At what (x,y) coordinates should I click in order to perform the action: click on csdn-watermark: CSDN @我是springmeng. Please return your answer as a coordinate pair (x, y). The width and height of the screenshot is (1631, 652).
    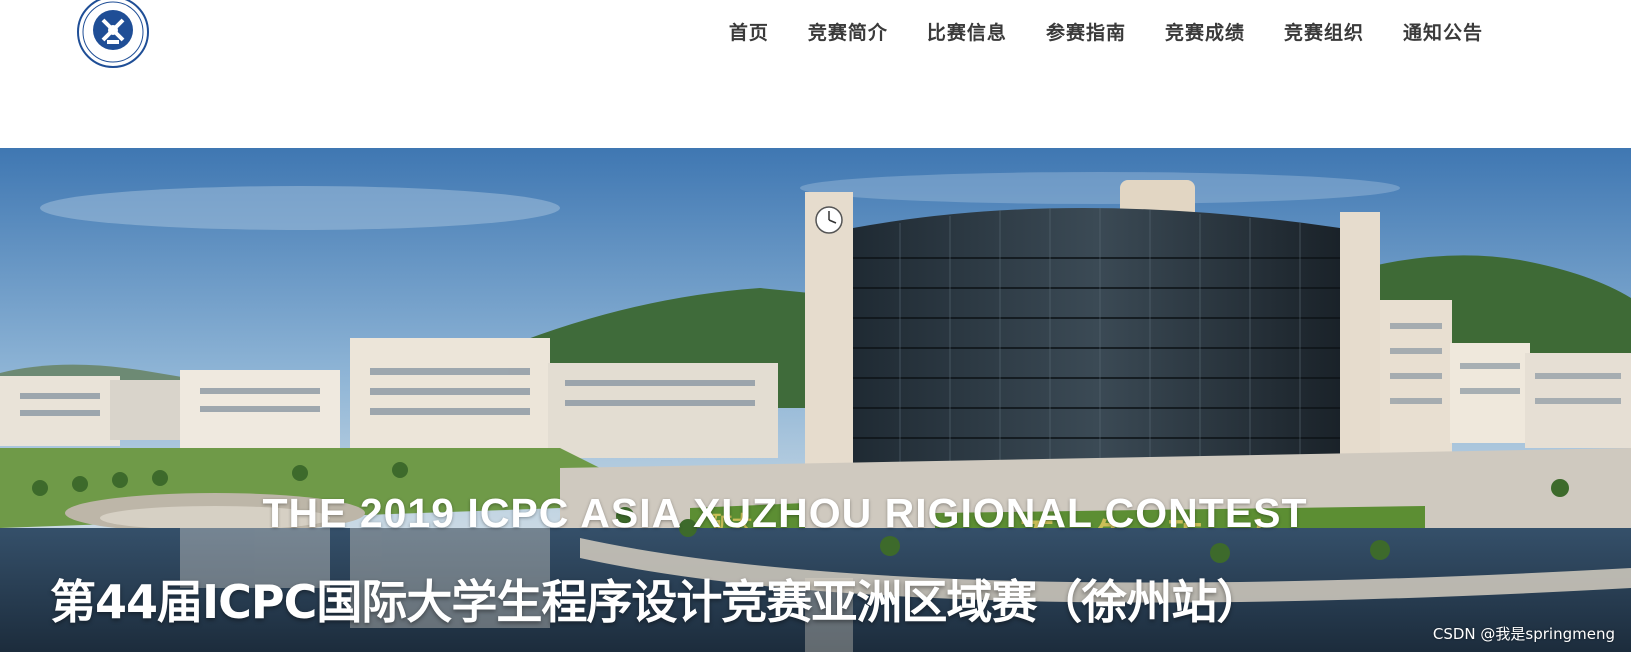
    Looking at the image, I should click on (1523, 634).